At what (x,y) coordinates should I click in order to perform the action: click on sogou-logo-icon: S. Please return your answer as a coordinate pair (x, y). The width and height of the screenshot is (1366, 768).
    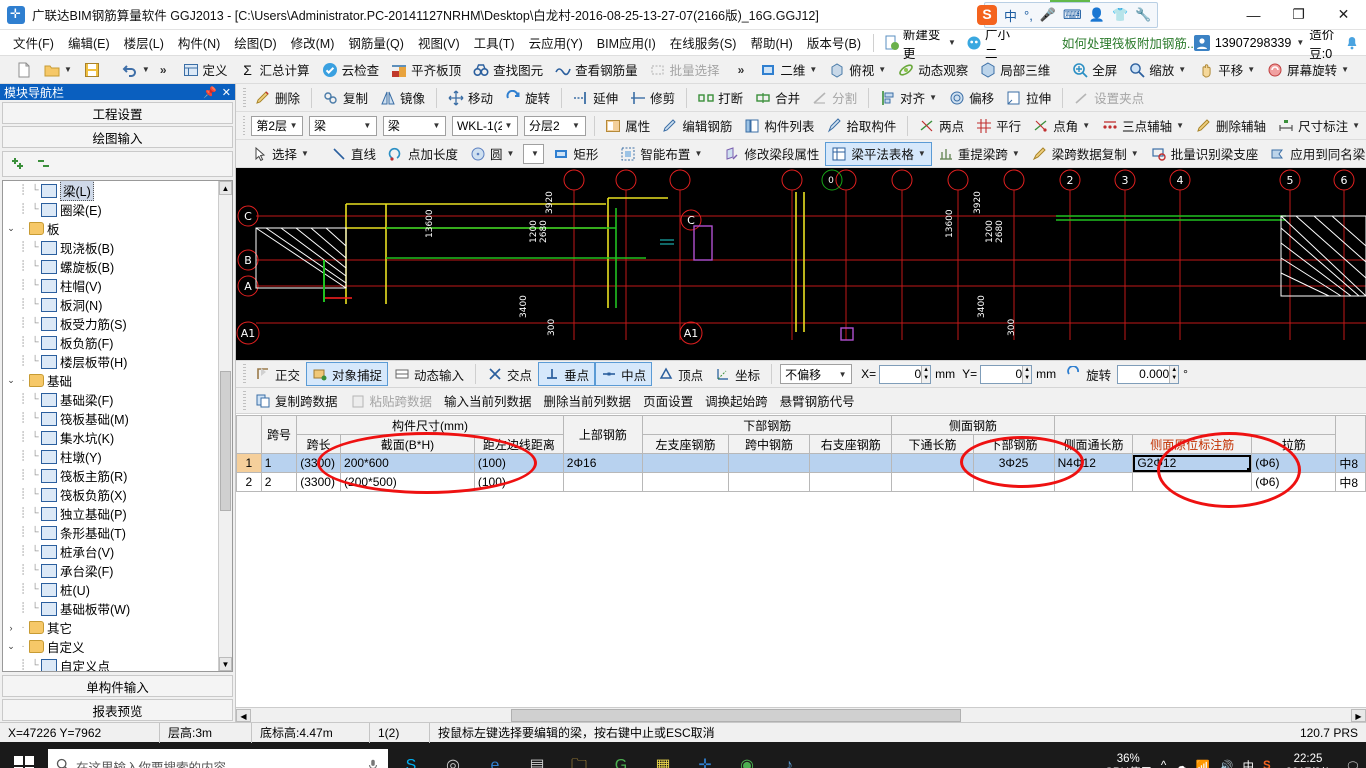
    Looking at the image, I should click on (987, 15).